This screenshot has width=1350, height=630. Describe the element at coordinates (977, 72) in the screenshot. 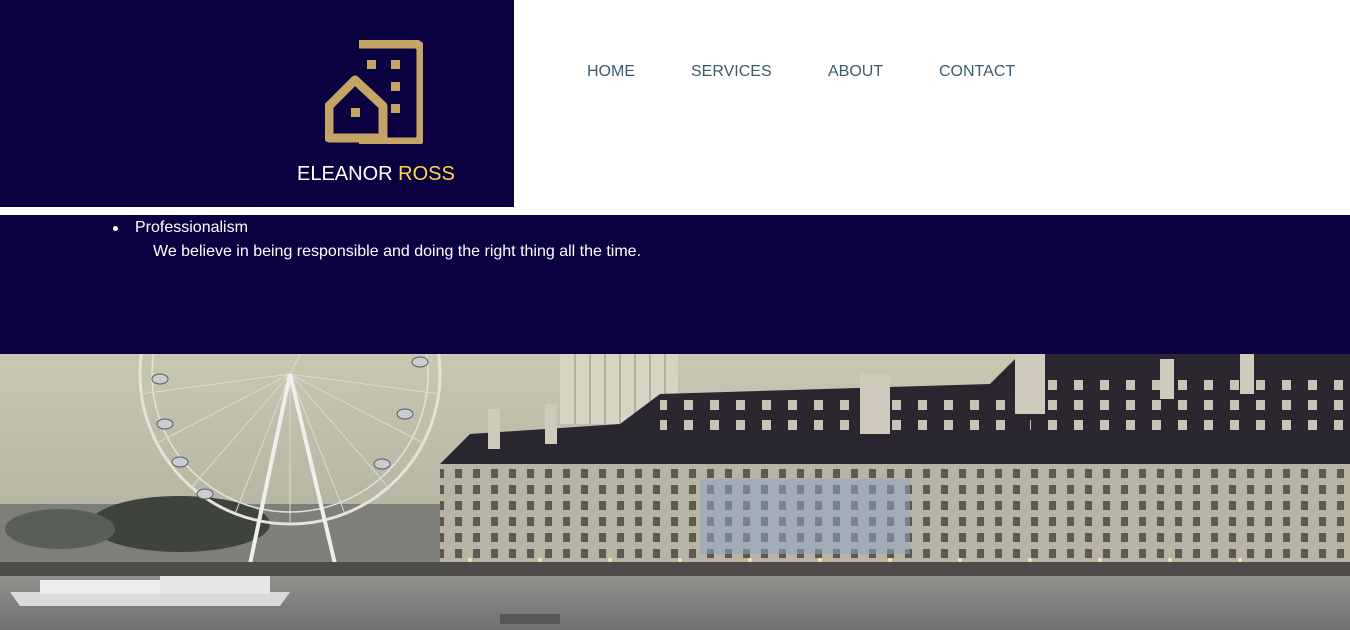

I see `nav-contact: CONTACT` at that location.